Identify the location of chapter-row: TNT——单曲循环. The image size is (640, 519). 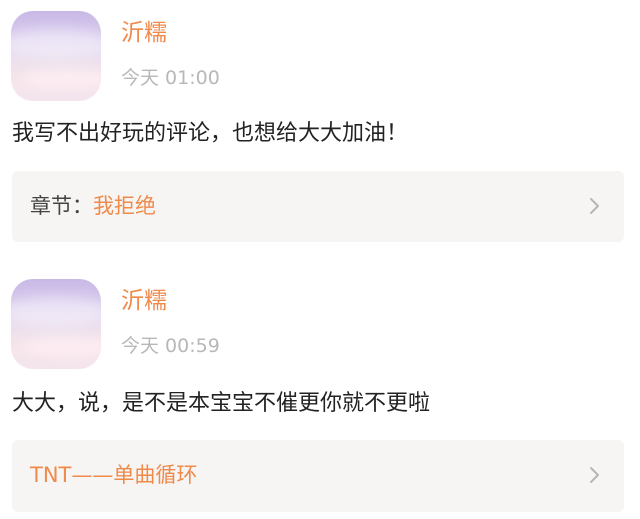
(113, 476).